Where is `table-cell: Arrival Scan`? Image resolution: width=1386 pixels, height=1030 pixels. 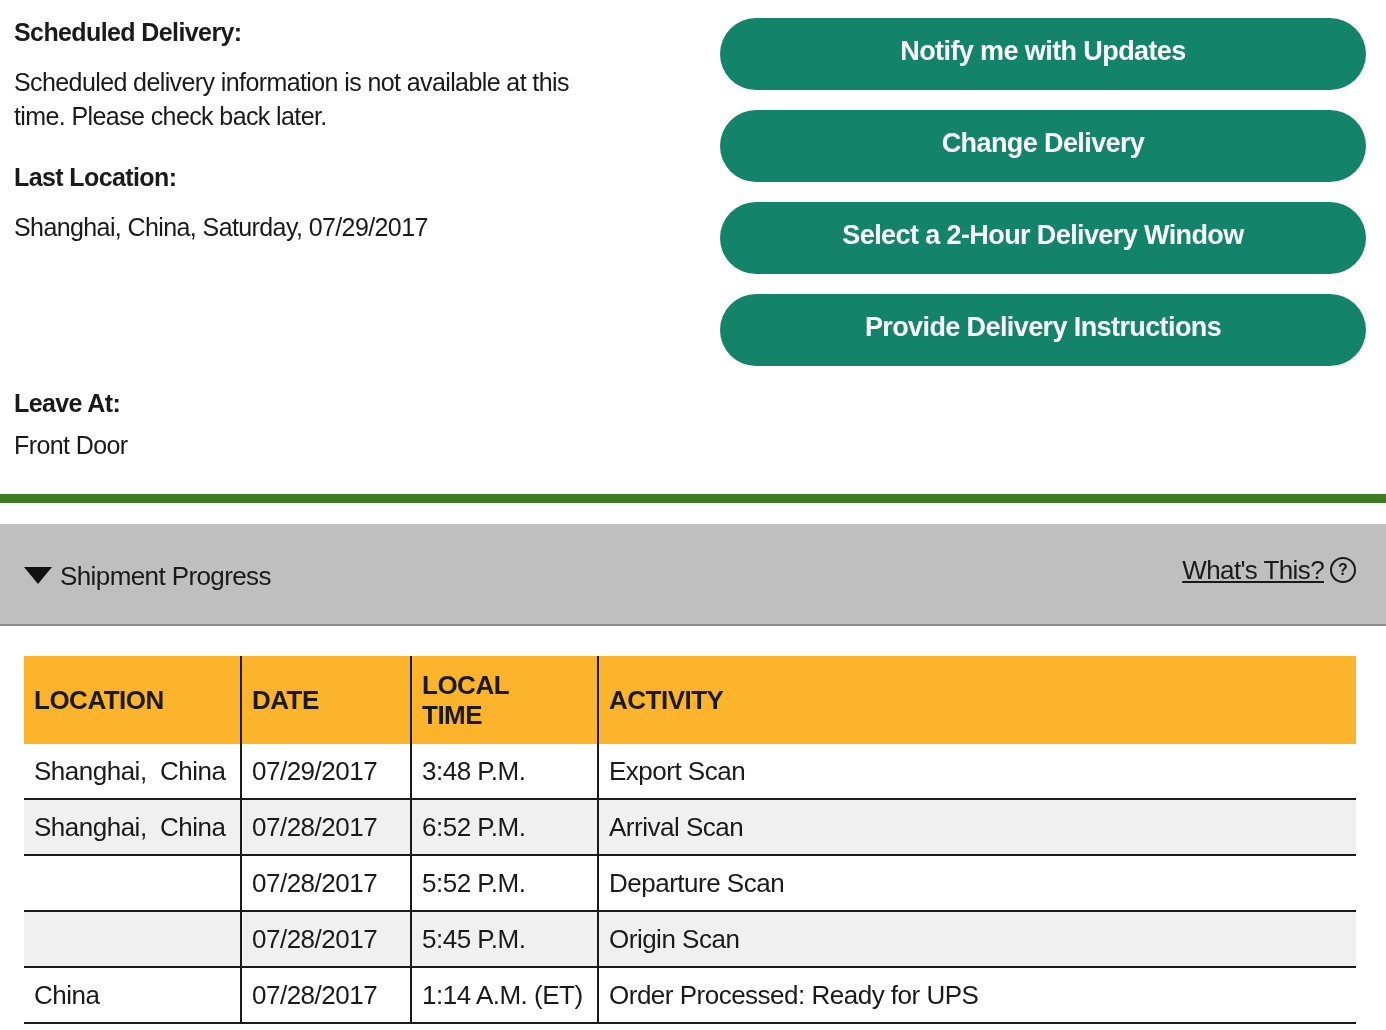
table-cell: Arrival Scan is located at coordinates (977, 827).